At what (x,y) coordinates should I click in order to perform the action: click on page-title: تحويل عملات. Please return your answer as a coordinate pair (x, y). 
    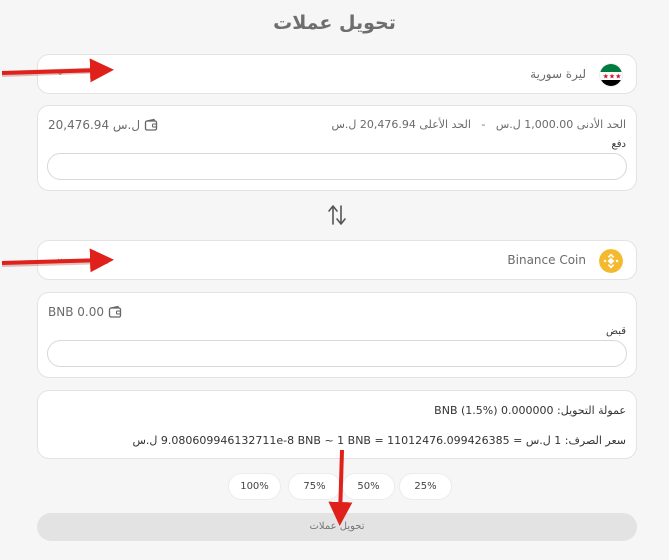
    Looking at the image, I should click on (334, 23).